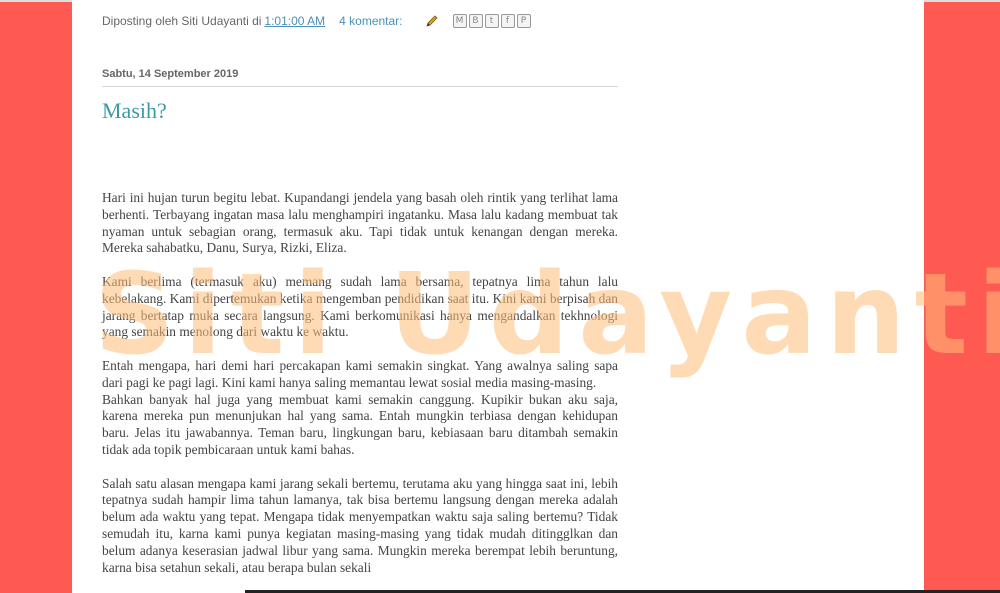  What do you see at coordinates (370, 21) in the screenshot?
I see `comments-link: 4 komentar:` at bounding box center [370, 21].